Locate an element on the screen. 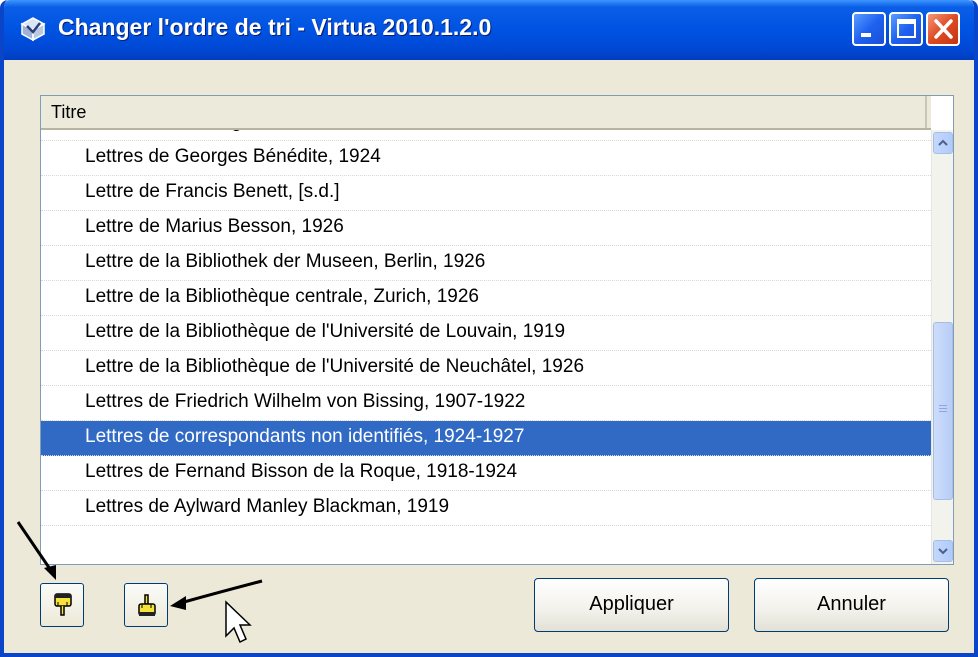 This screenshot has height=657, width=978. maximize-button is located at coordinates (906, 29).